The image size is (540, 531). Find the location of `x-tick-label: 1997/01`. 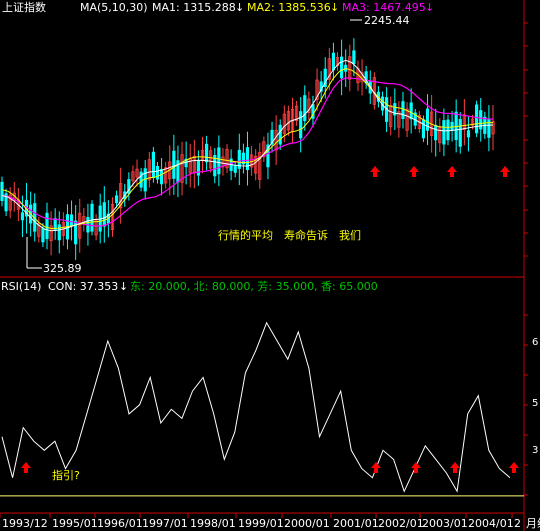

x-tick-label: 1997/01 is located at coordinates (165, 523).